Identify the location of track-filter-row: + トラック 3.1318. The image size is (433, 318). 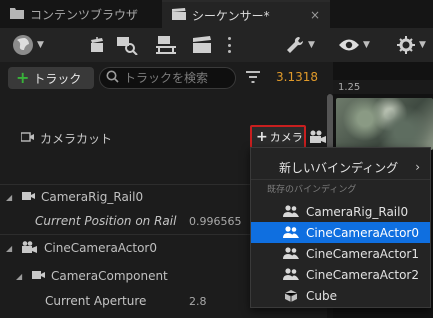
(166, 78).